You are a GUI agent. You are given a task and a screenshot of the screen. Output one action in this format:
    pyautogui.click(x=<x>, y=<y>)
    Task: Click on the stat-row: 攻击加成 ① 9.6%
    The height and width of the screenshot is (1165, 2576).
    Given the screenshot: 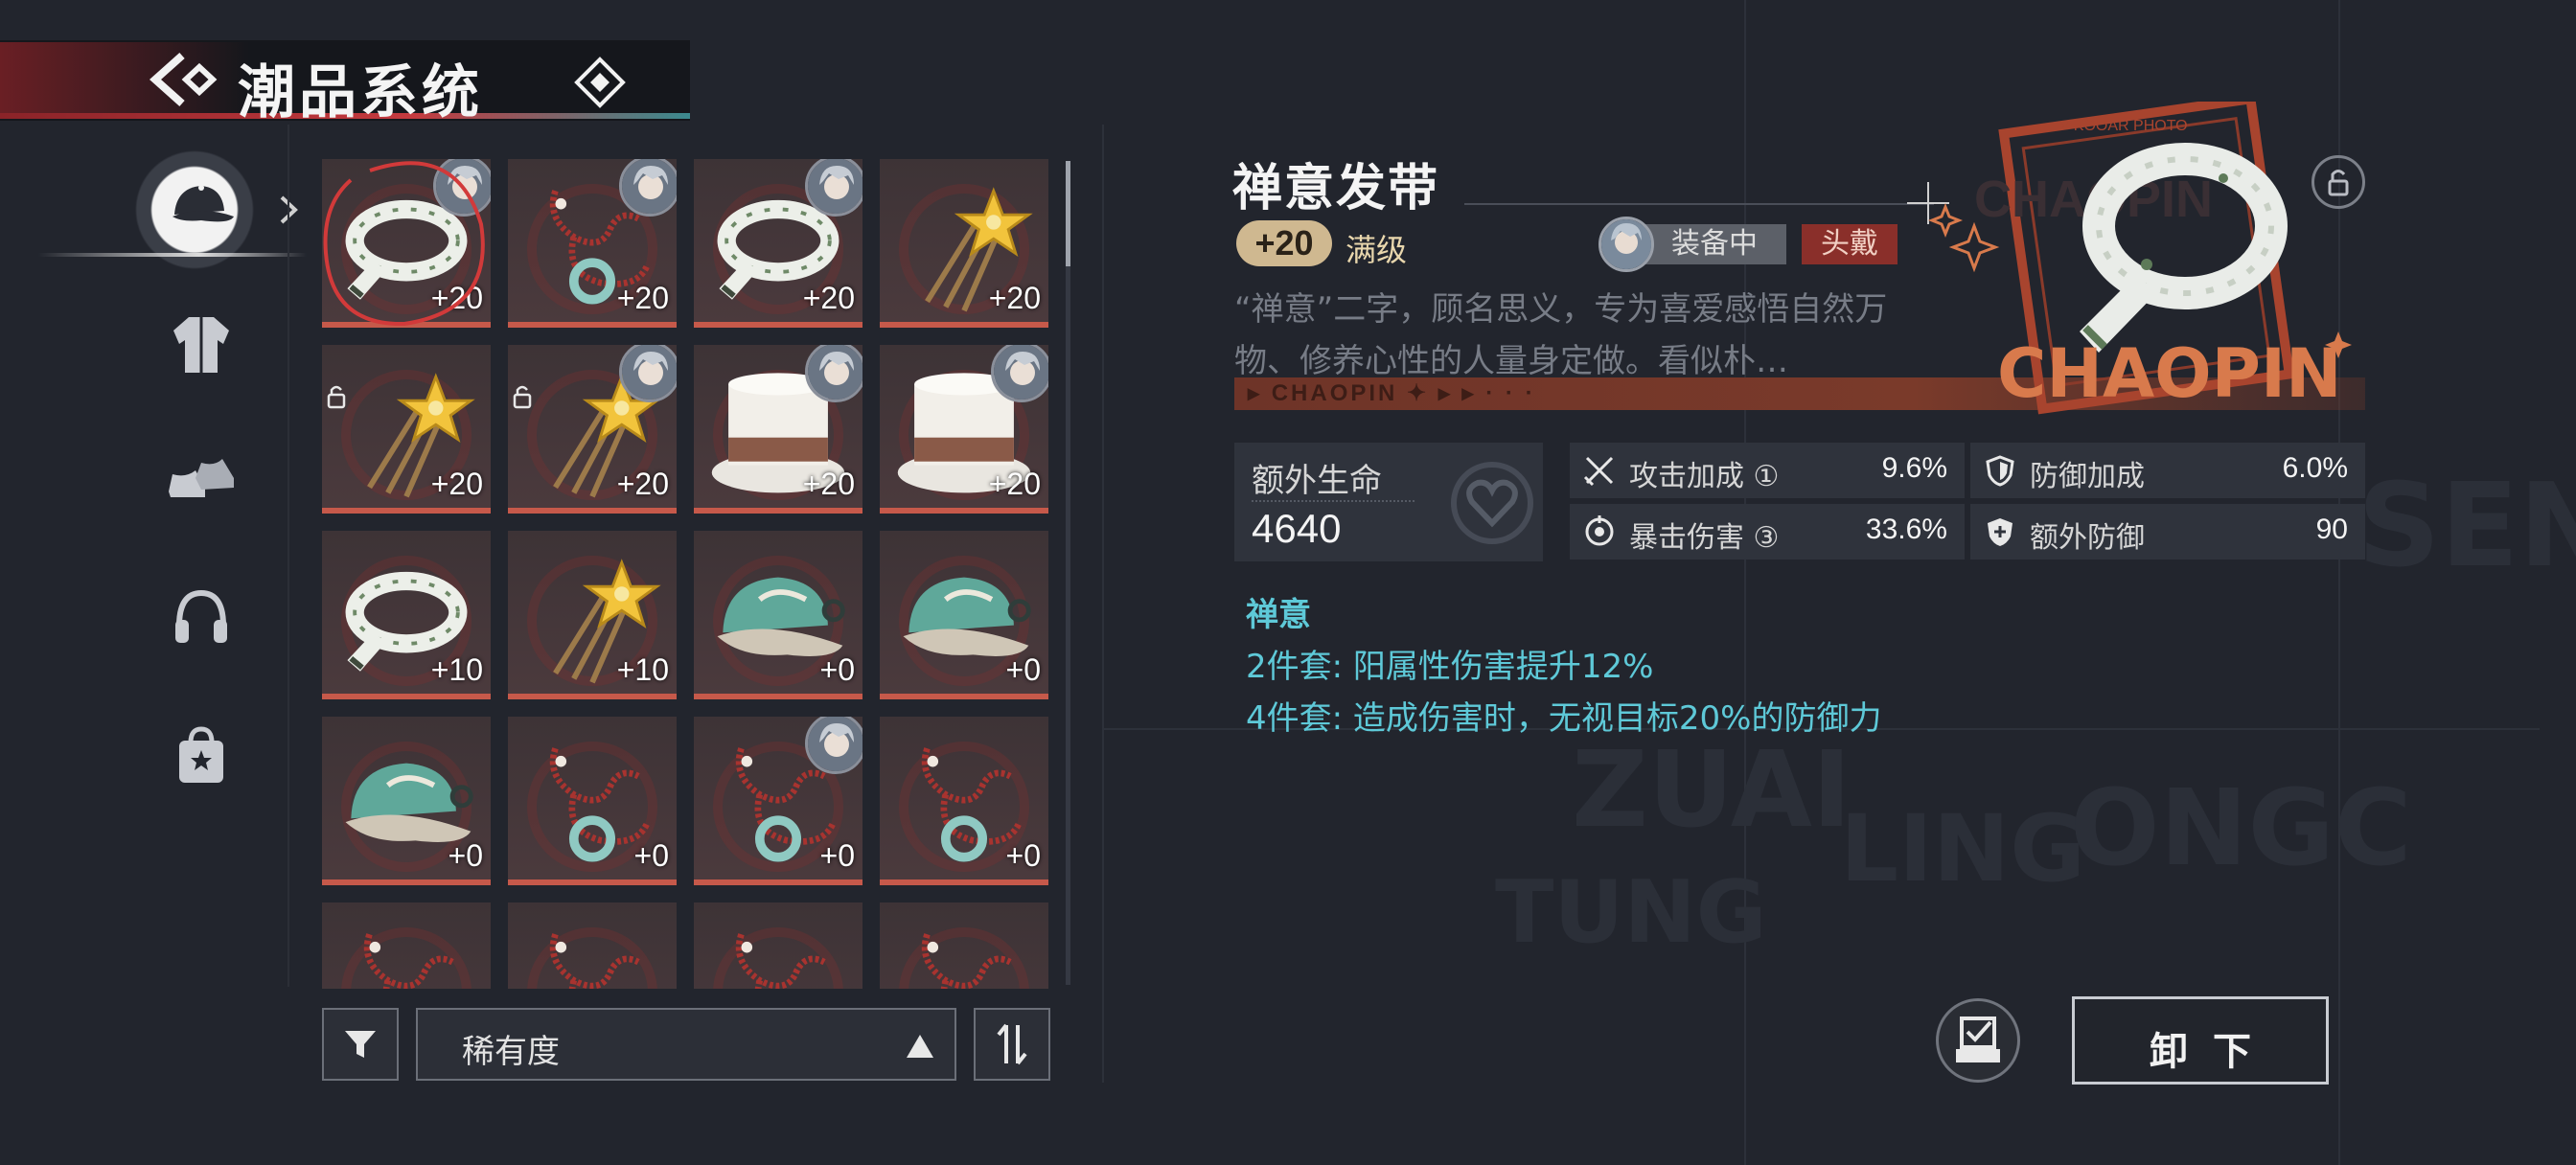 What is the action you would take?
    pyautogui.click(x=1767, y=470)
    